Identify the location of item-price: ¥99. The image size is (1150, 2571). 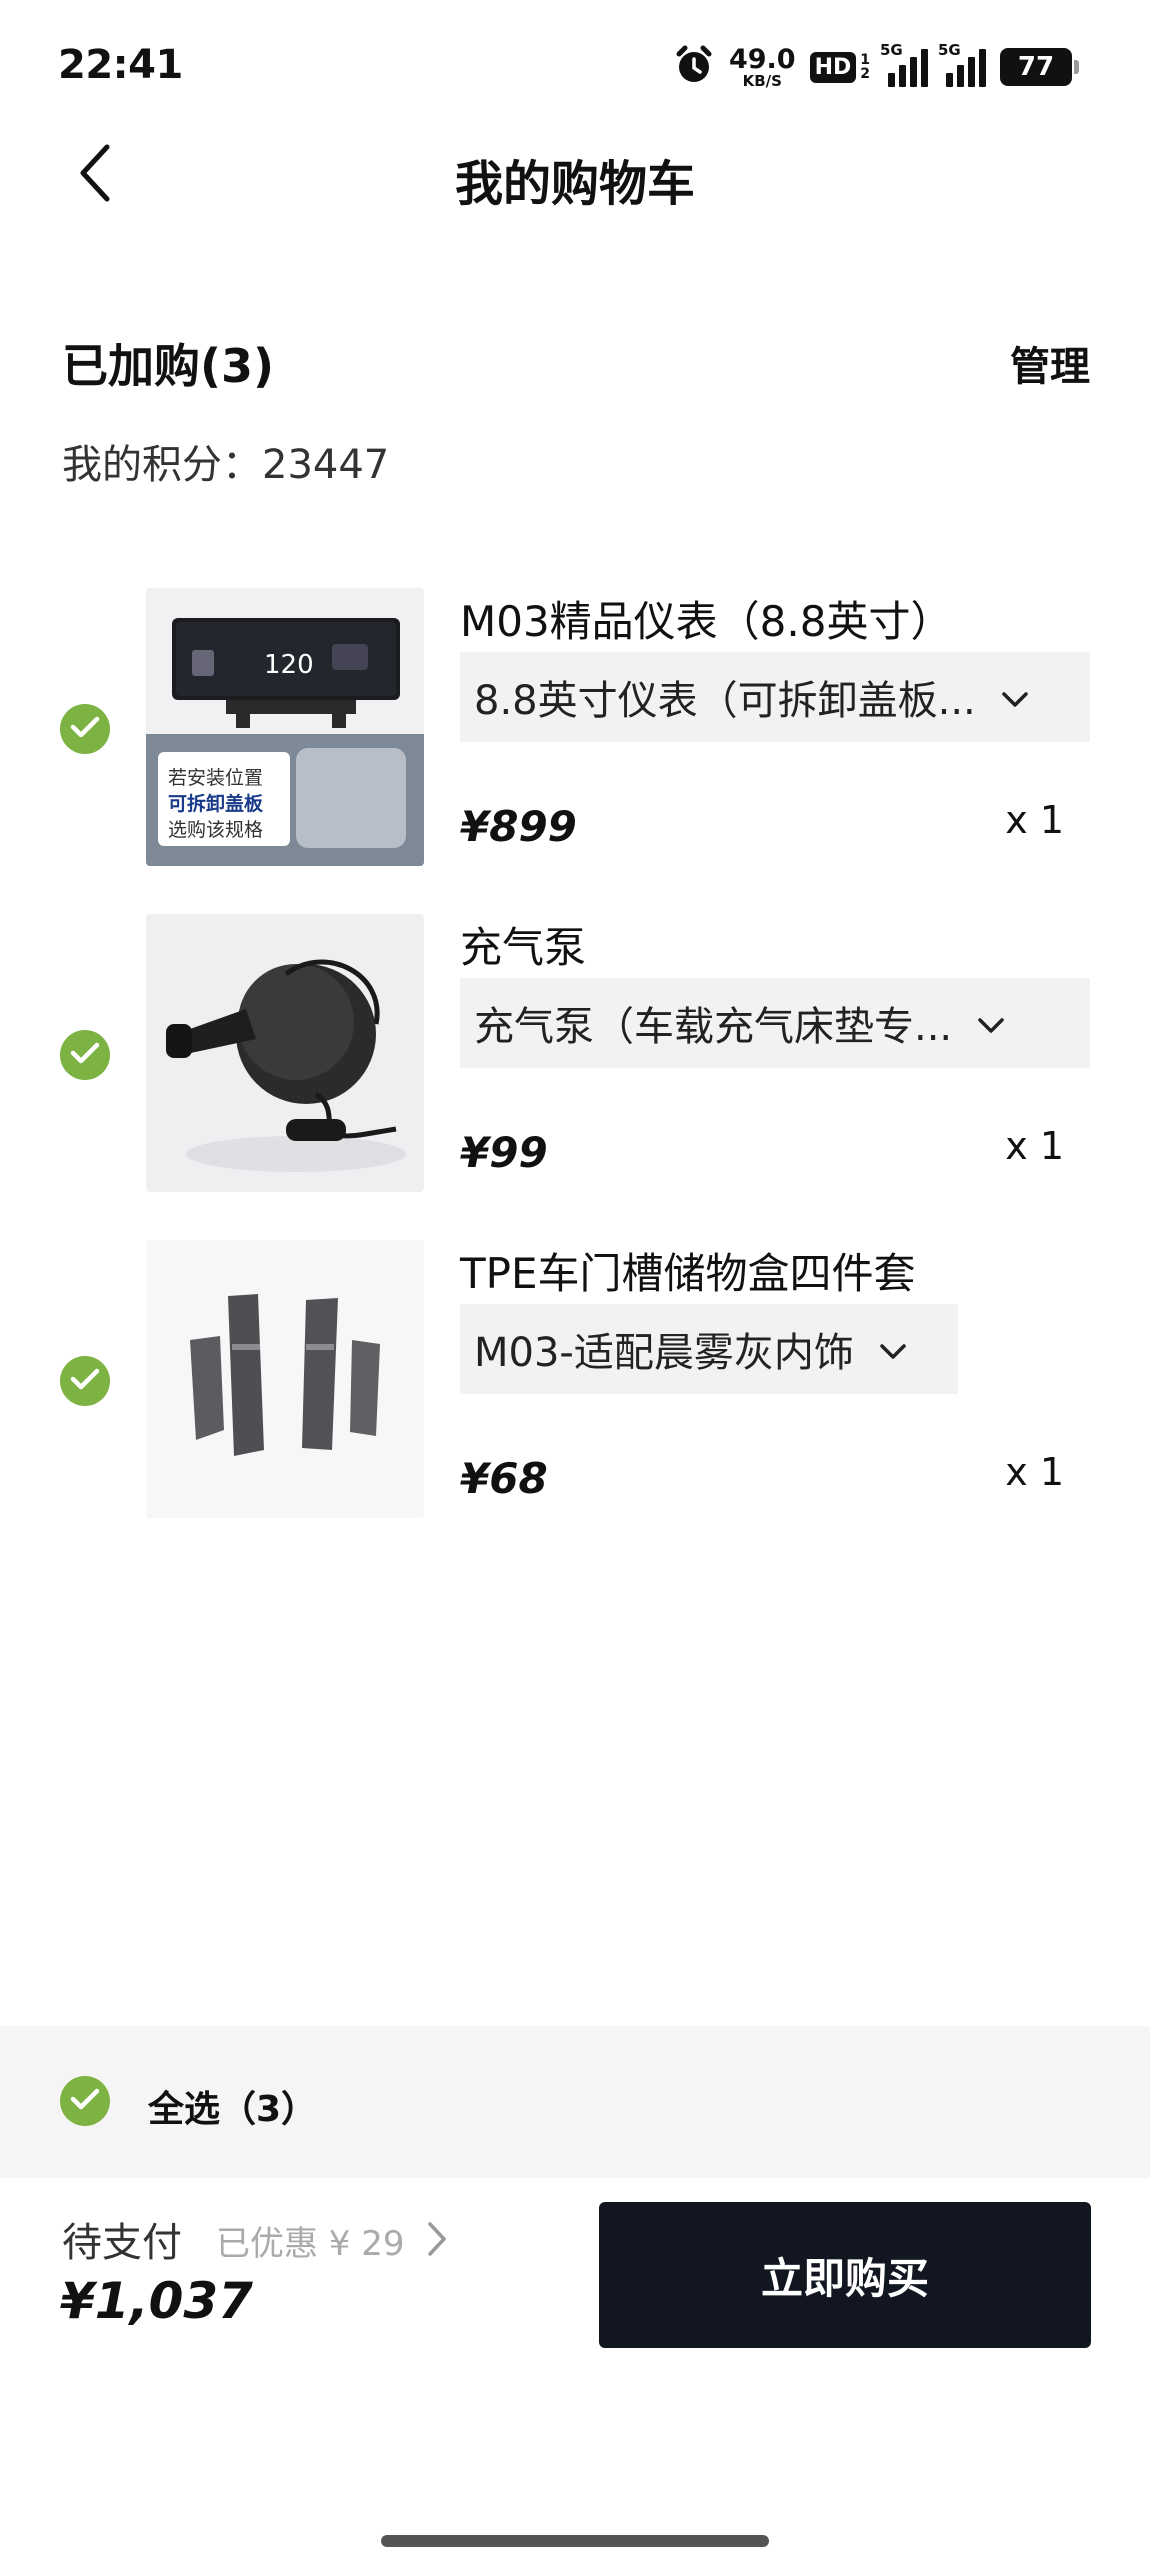
(504, 1152).